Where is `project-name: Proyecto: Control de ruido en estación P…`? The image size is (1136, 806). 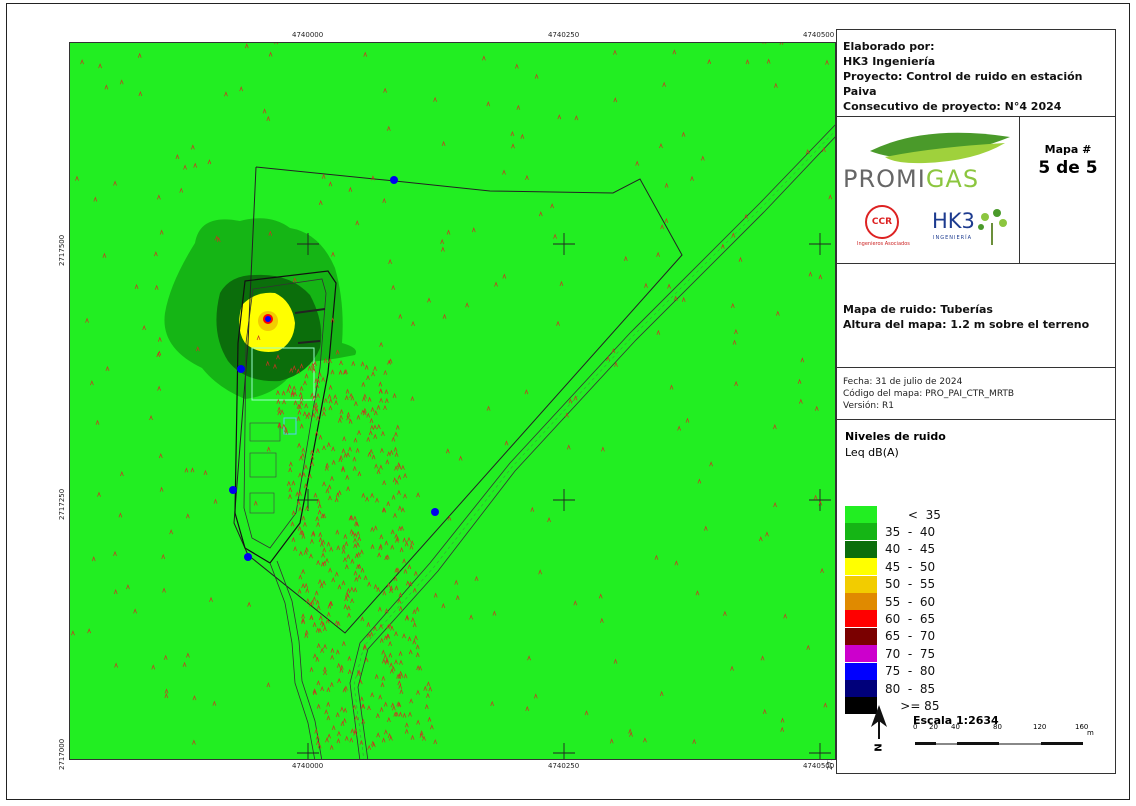 project-name: Proyecto: Control de ruido en estación P… is located at coordinates (963, 84).